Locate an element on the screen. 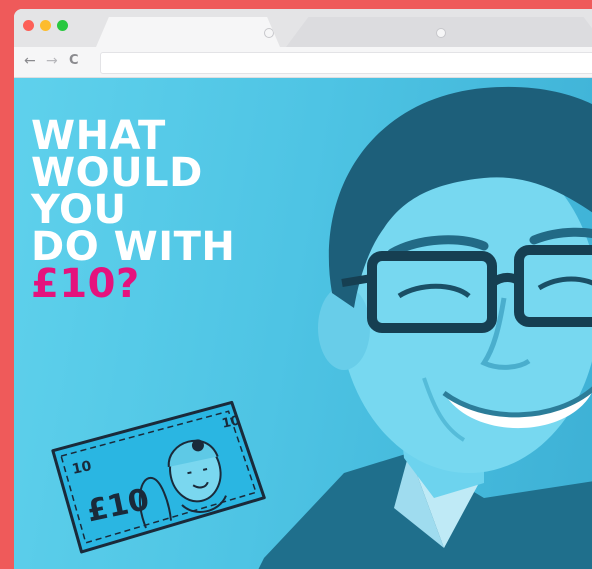 The image size is (592, 569). hero-headline: WHAT WOULD YOU DO WITH £10? is located at coordinates (133, 211).